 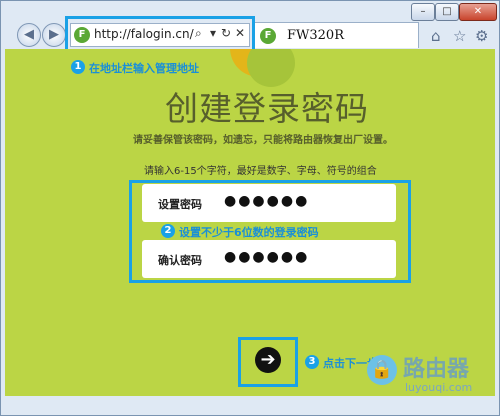 I want to click on warning-note: 请妥善保管该密码，如遗忘，只能将路由器恢复出厂设置。, so click(x=263, y=140).